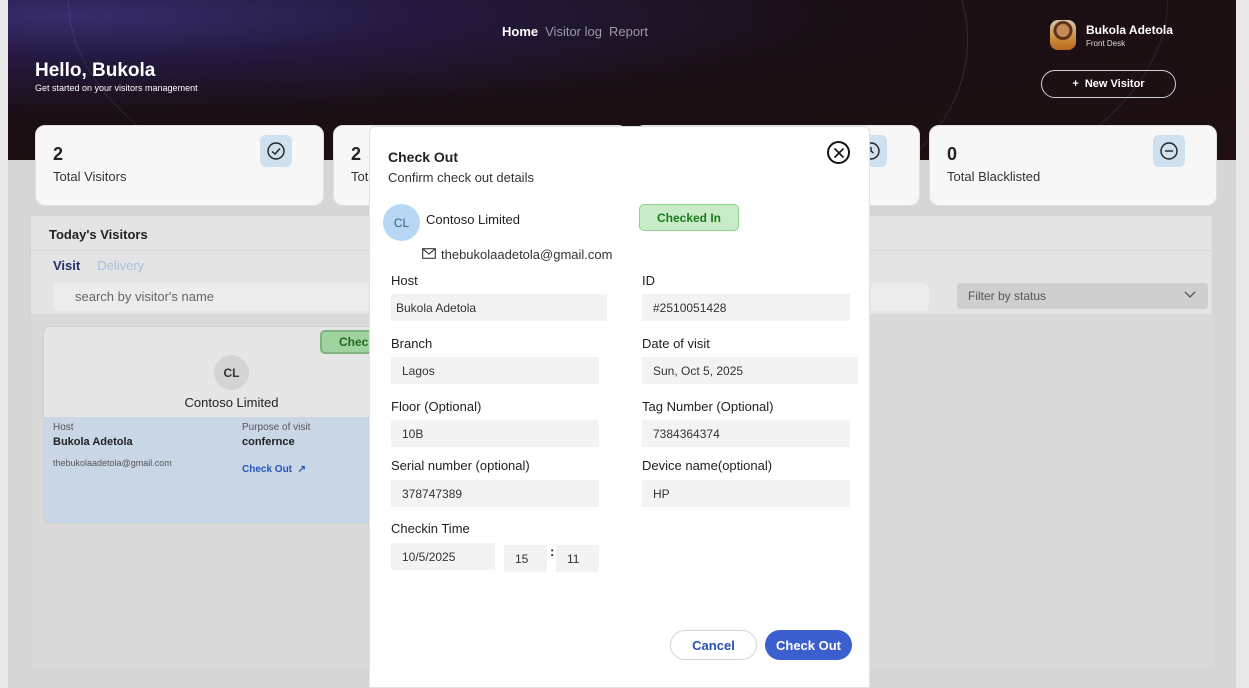 Image resolution: width=1249 pixels, height=688 pixels. What do you see at coordinates (713, 645) in the screenshot?
I see `cancel-button: Cancel` at bounding box center [713, 645].